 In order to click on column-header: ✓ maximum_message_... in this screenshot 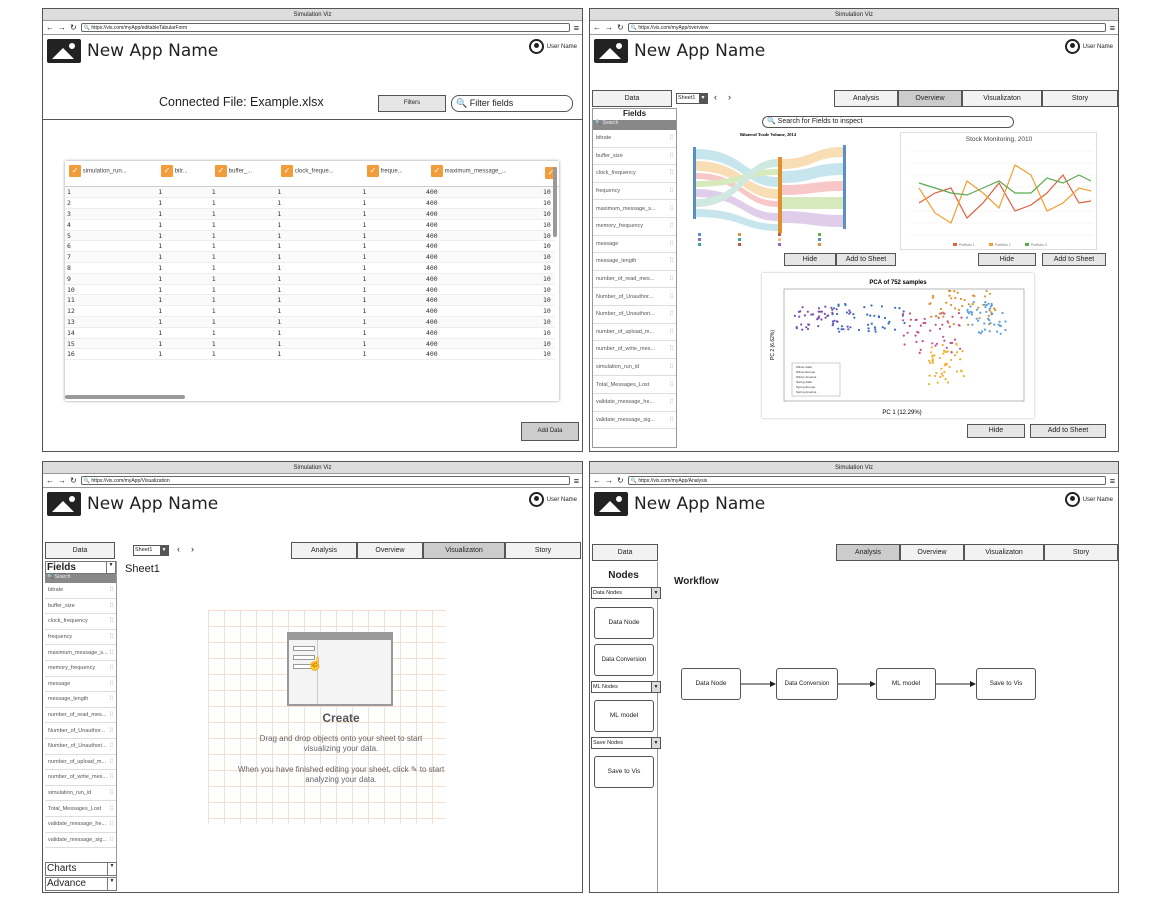, I will do `click(486, 173)`.